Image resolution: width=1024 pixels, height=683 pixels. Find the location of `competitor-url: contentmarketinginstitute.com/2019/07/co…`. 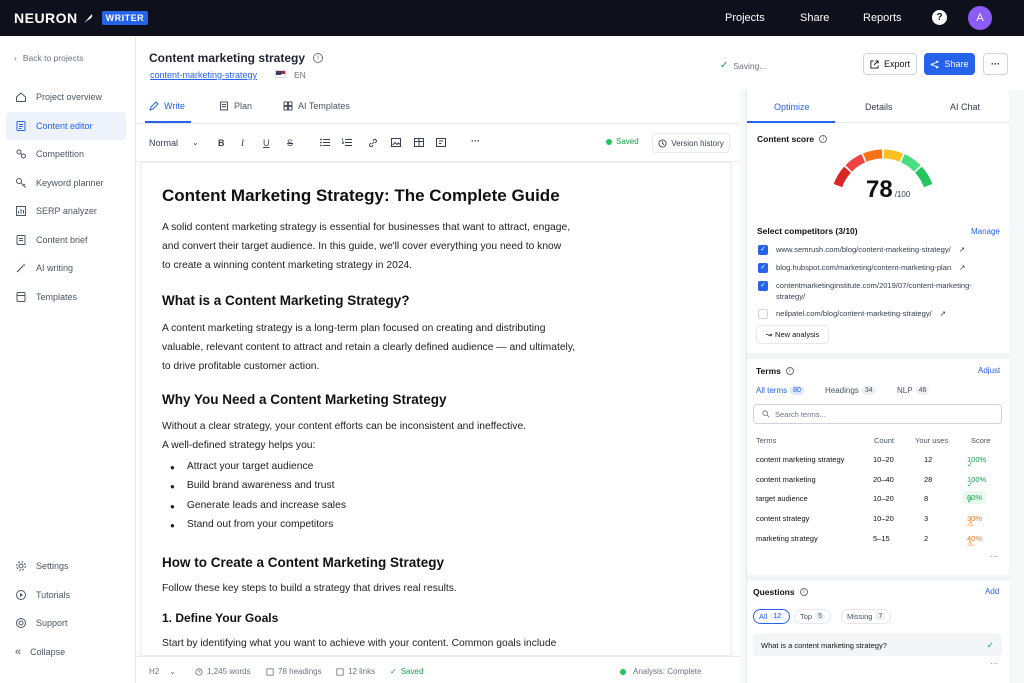

competitor-url: contentmarketinginstitute.com/2019/07/co… is located at coordinates (874, 291).